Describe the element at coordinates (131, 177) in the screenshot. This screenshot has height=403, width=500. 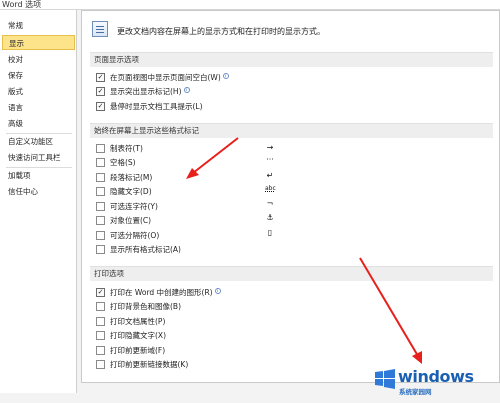
I see `option-label: 段落标记(M)` at that location.